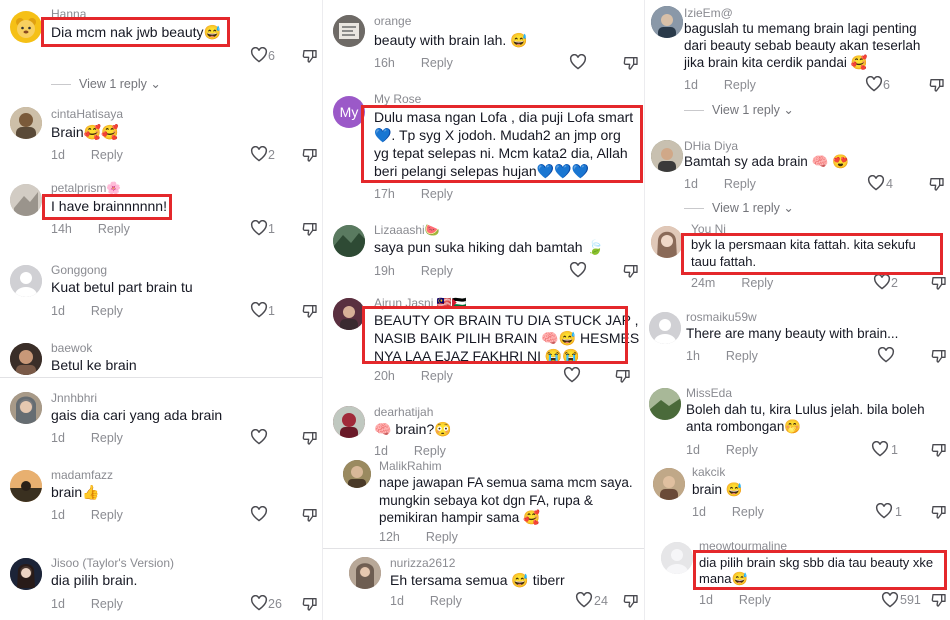 The image size is (950, 620). I want to click on comment-username: Jisoo (Taylor's Version), so click(112, 563).